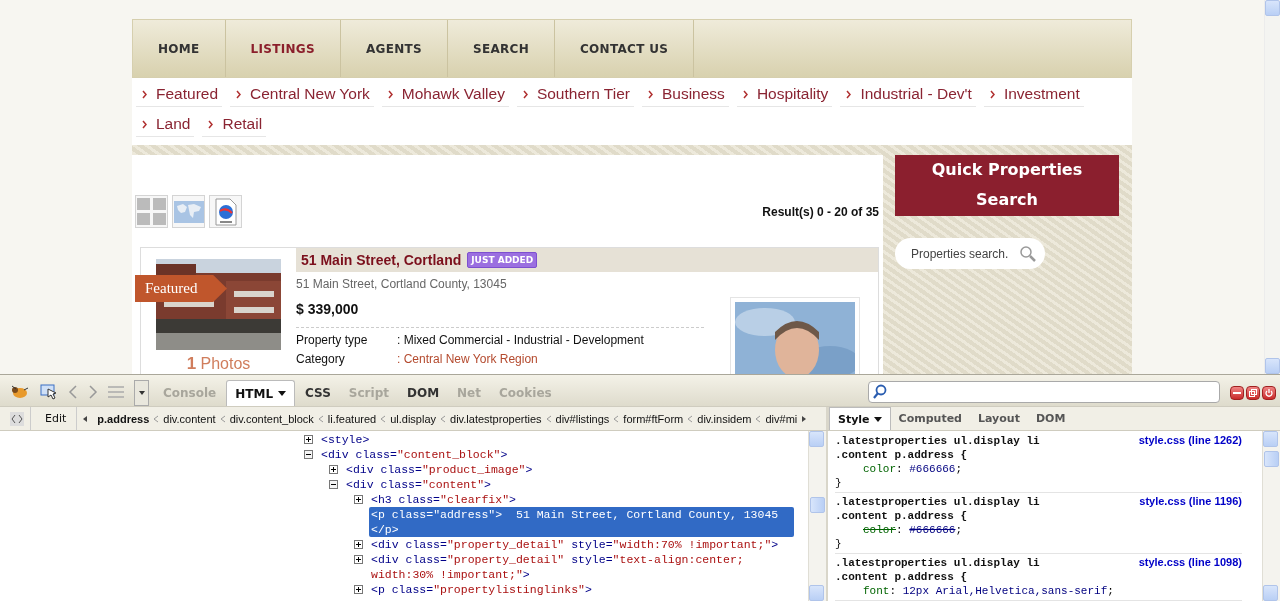  I want to click on world-map-icon, so click(188, 211).